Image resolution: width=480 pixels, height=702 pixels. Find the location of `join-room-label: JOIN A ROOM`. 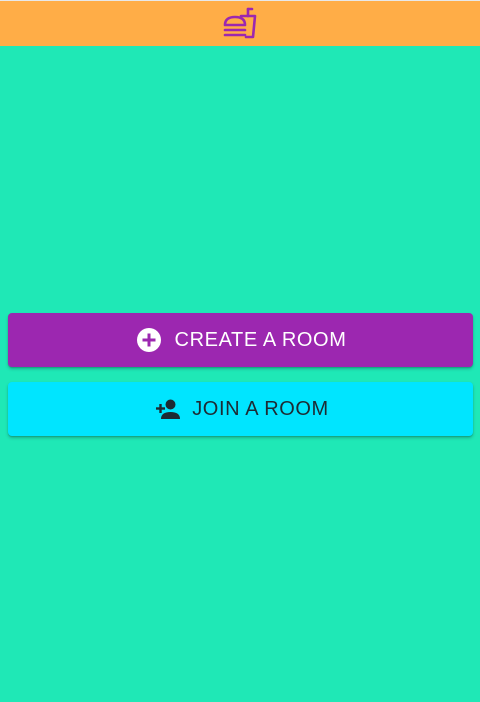

join-room-label: JOIN A ROOM is located at coordinates (260, 408).